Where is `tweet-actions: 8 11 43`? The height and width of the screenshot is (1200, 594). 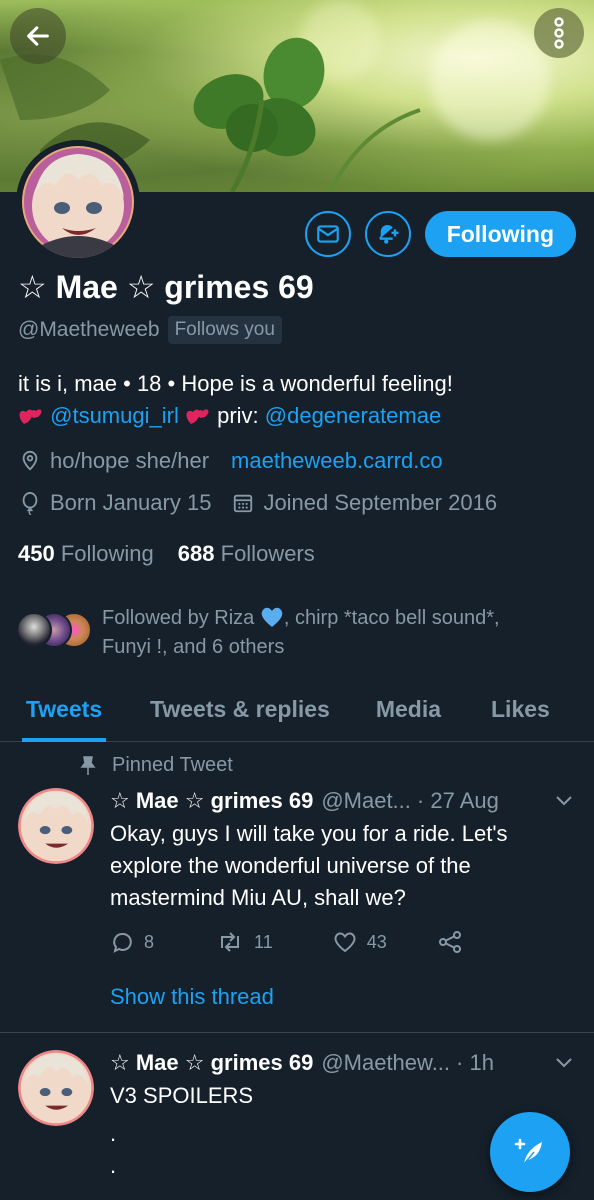 tweet-actions: 8 11 43 is located at coordinates (286, 942).